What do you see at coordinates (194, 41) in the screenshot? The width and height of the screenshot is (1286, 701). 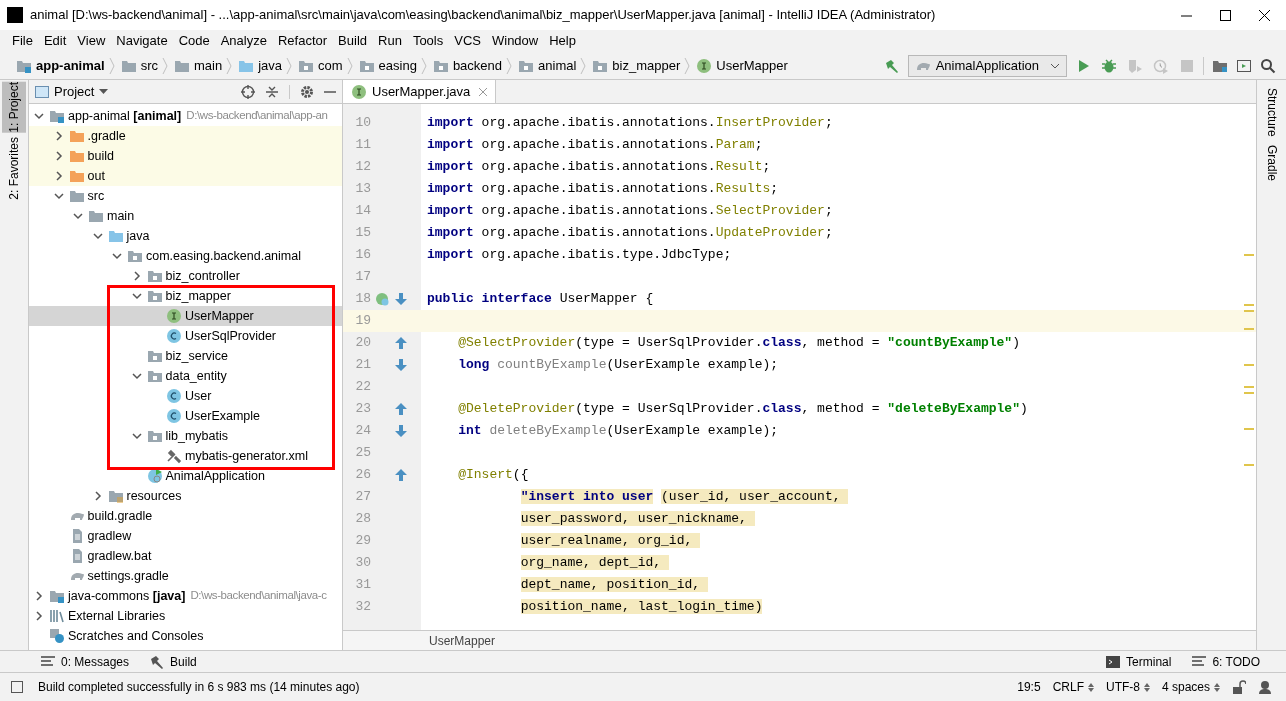 I see `menu-item: Code` at bounding box center [194, 41].